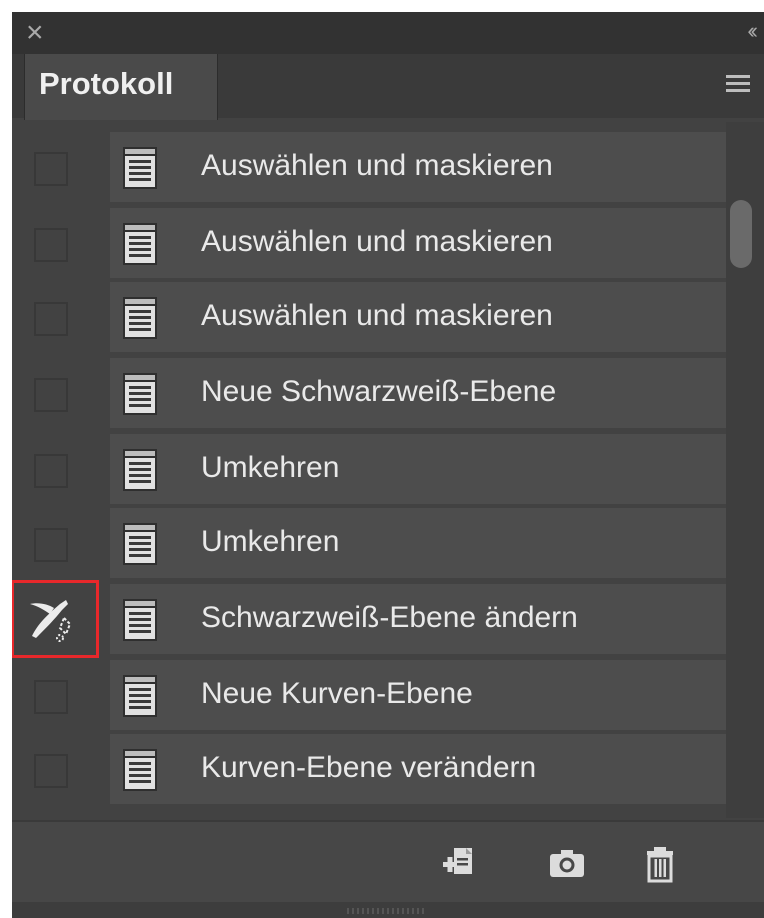  Describe the element at coordinates (752, 31) in the screenshot. I see `collapse-panel-icon: ‹‹` at that location.